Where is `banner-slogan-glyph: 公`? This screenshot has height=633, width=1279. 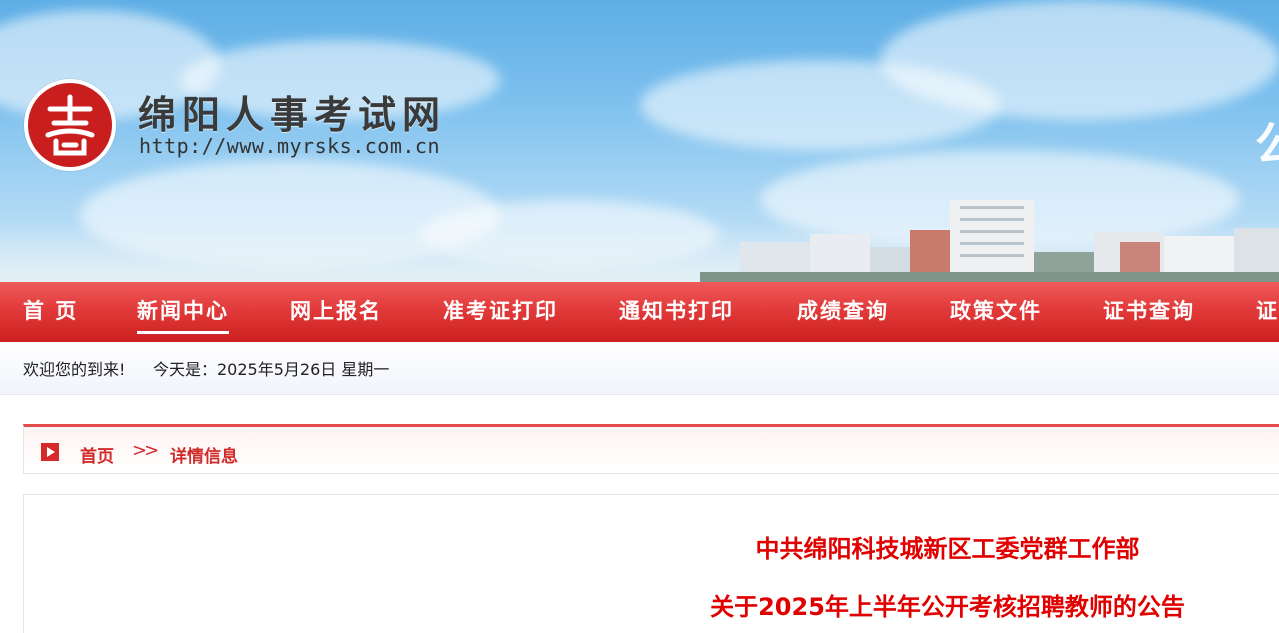 banner-slogan-glyph: 公 is located at coordinates (1267, 144).